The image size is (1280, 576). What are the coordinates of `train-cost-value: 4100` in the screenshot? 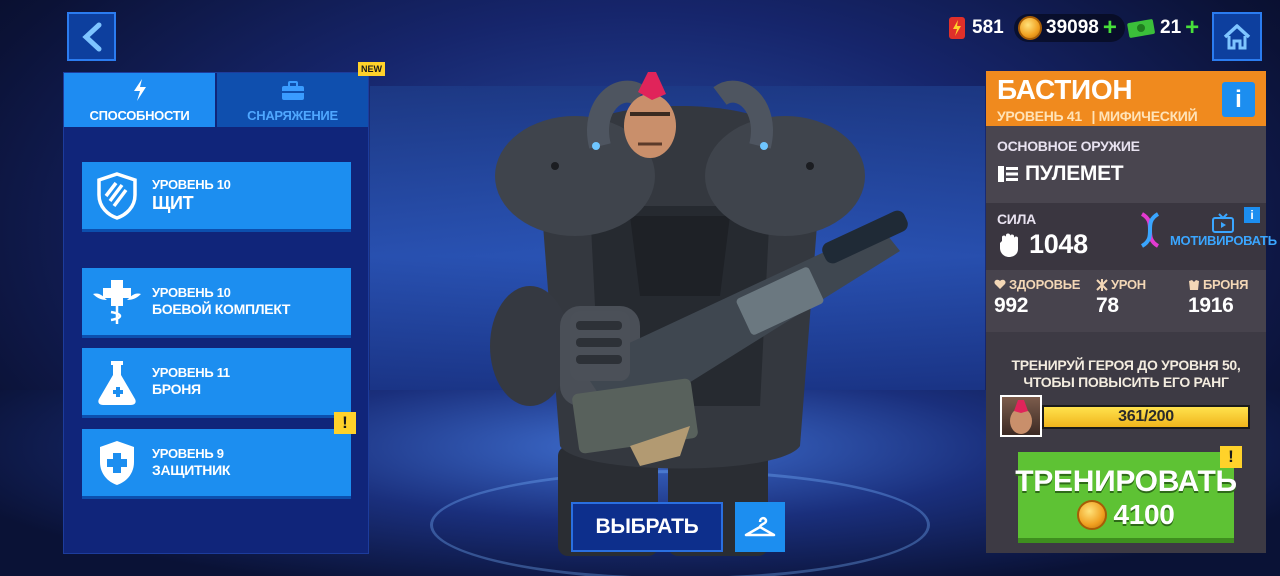 It's located at (1144, 514).